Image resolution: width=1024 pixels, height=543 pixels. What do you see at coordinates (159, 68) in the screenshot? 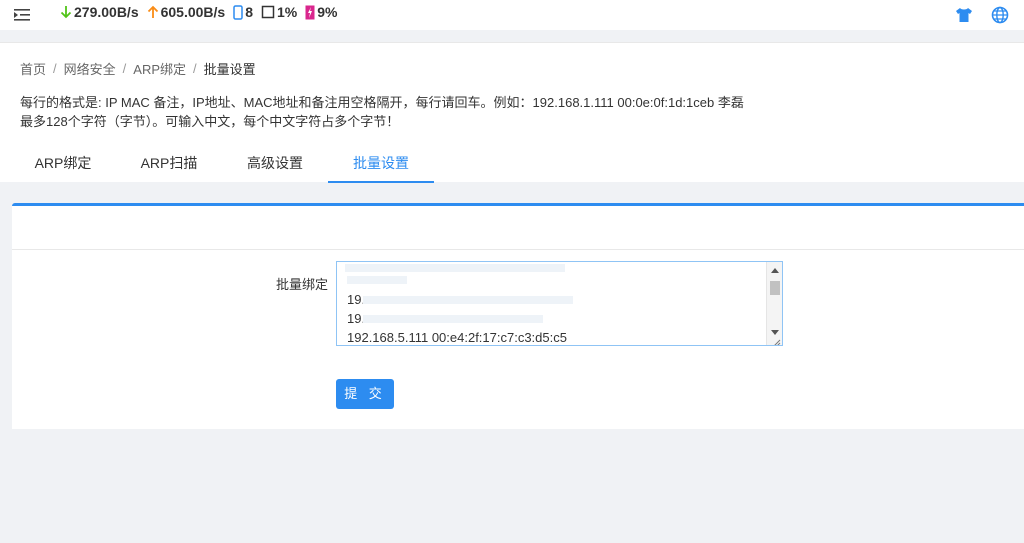
I see `breadcrumb-page: ARP绑定` at bounding box center [159, 68].